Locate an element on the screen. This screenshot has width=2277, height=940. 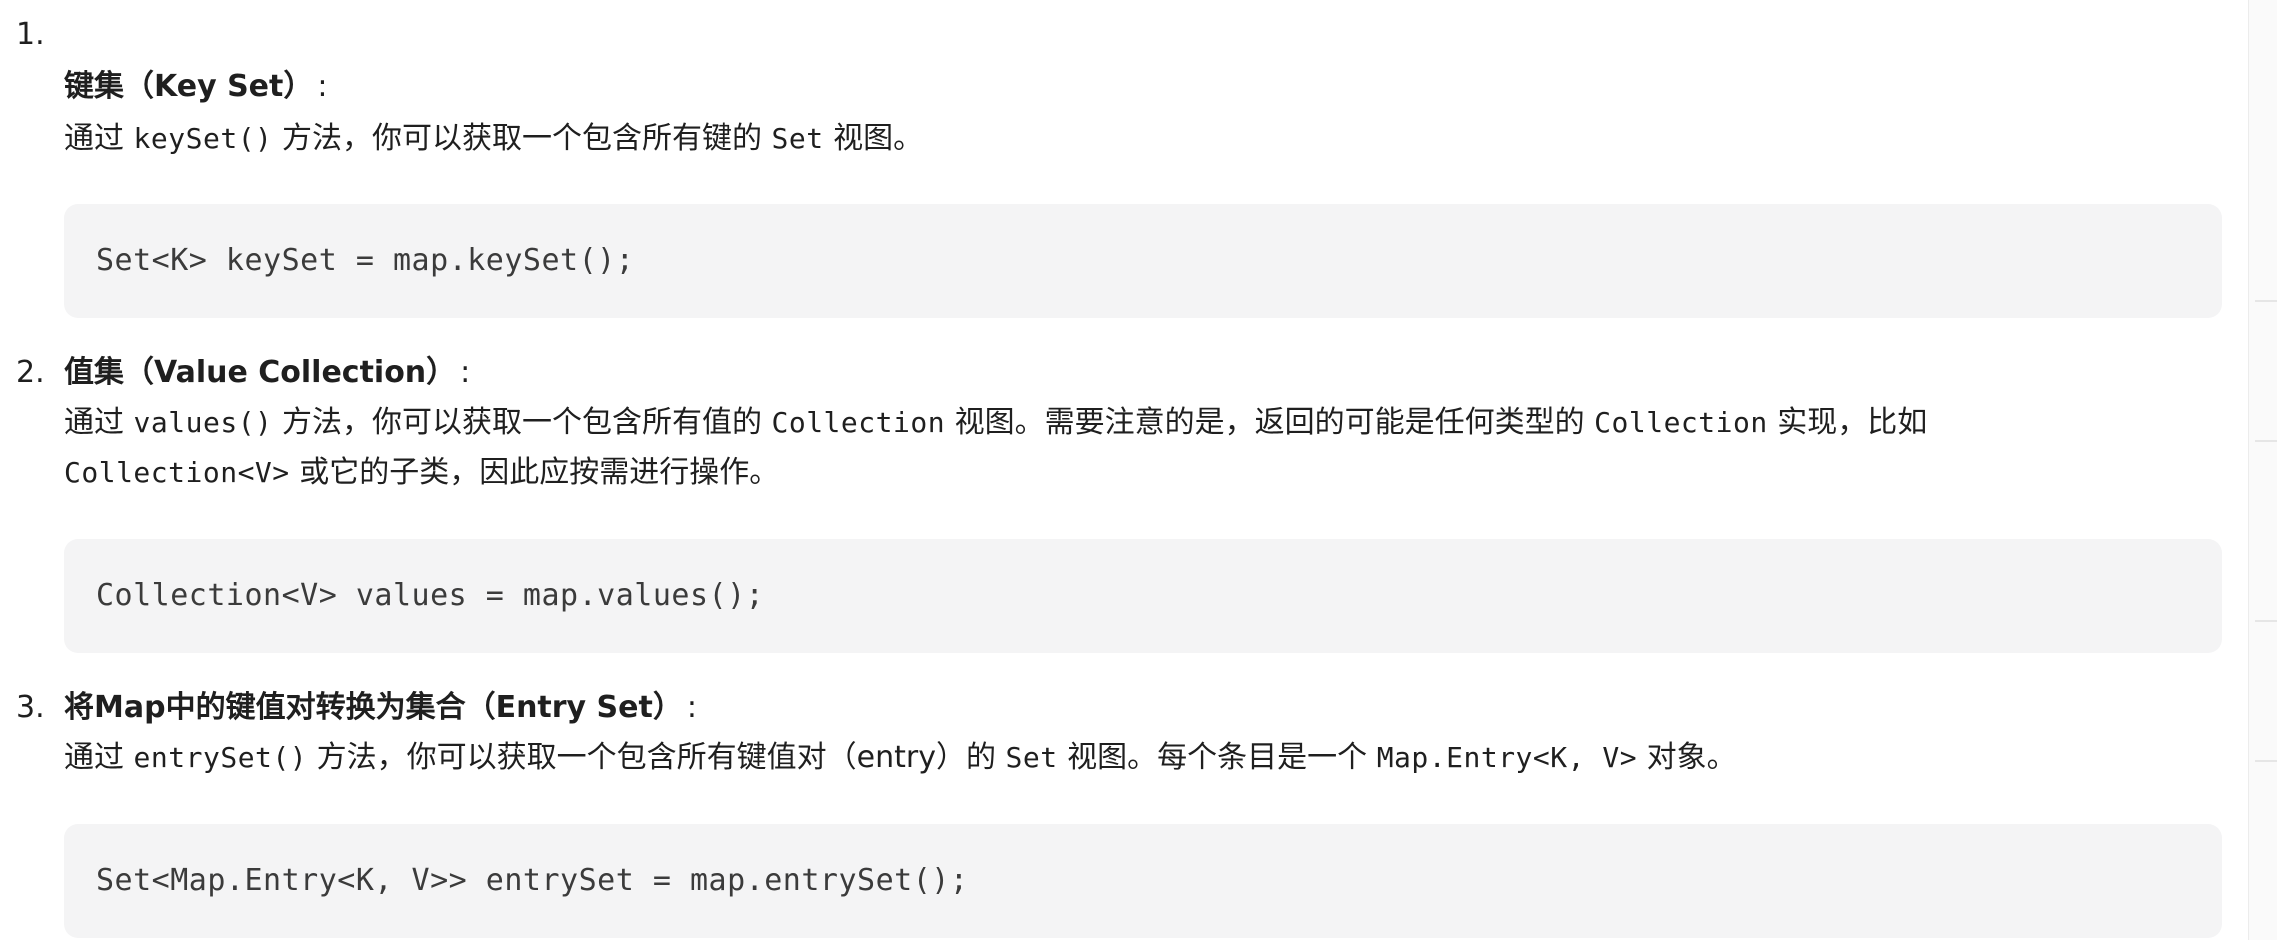
item-2-code-inline-values: values() is located at coordinates (203, 422).